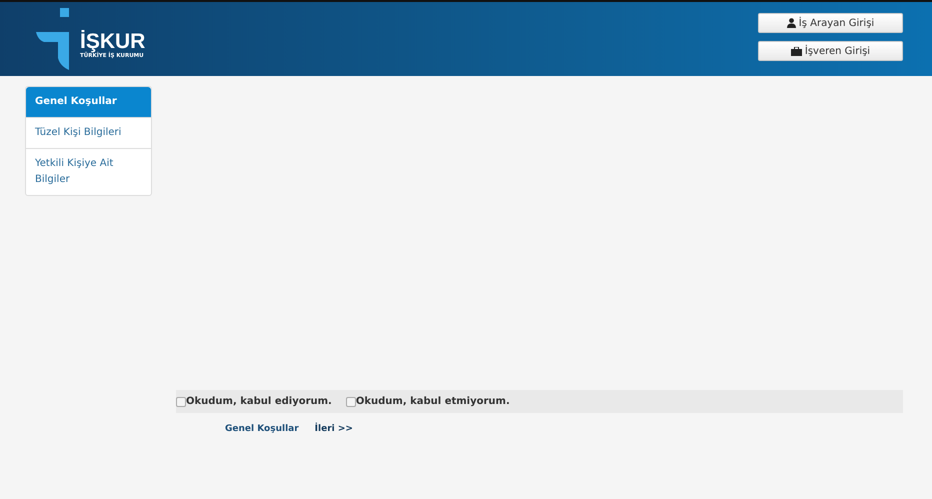  What do you see at coordinates (259, 401) in the screenshot?
I see `checkbox-label: Okudum, kabul ediyorum.` at bounding box center [259, 401].